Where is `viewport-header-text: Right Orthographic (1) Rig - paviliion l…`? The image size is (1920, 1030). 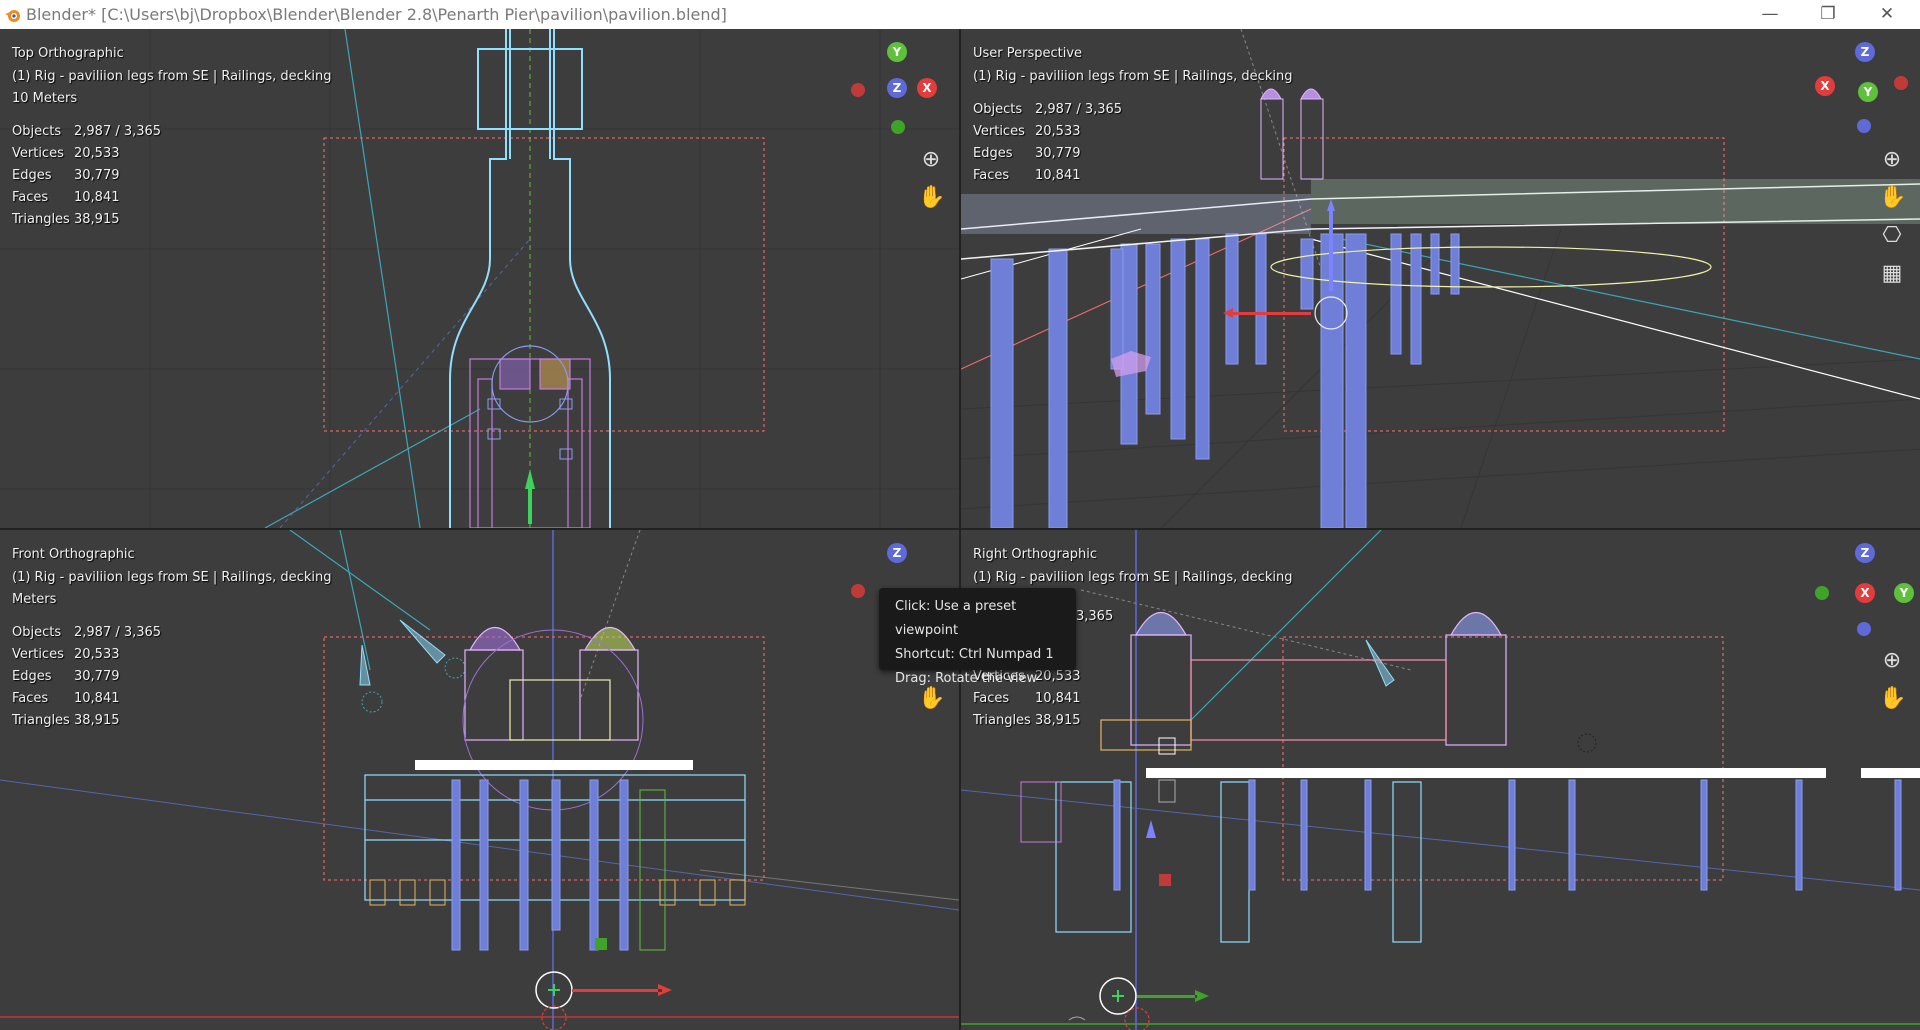 viewport-header-text: Right Orthographic (1) Rig - paviliion l… is located at coordinates (1132, 566).